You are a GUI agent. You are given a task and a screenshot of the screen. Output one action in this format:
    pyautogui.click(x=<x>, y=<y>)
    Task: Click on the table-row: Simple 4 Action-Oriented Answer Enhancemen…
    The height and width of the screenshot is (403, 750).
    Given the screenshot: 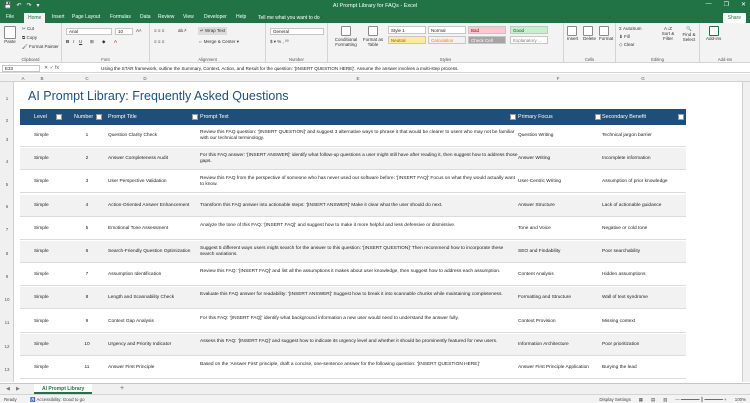 What is the action you would take?
    pyautogui.click(x=353, y=206)
    